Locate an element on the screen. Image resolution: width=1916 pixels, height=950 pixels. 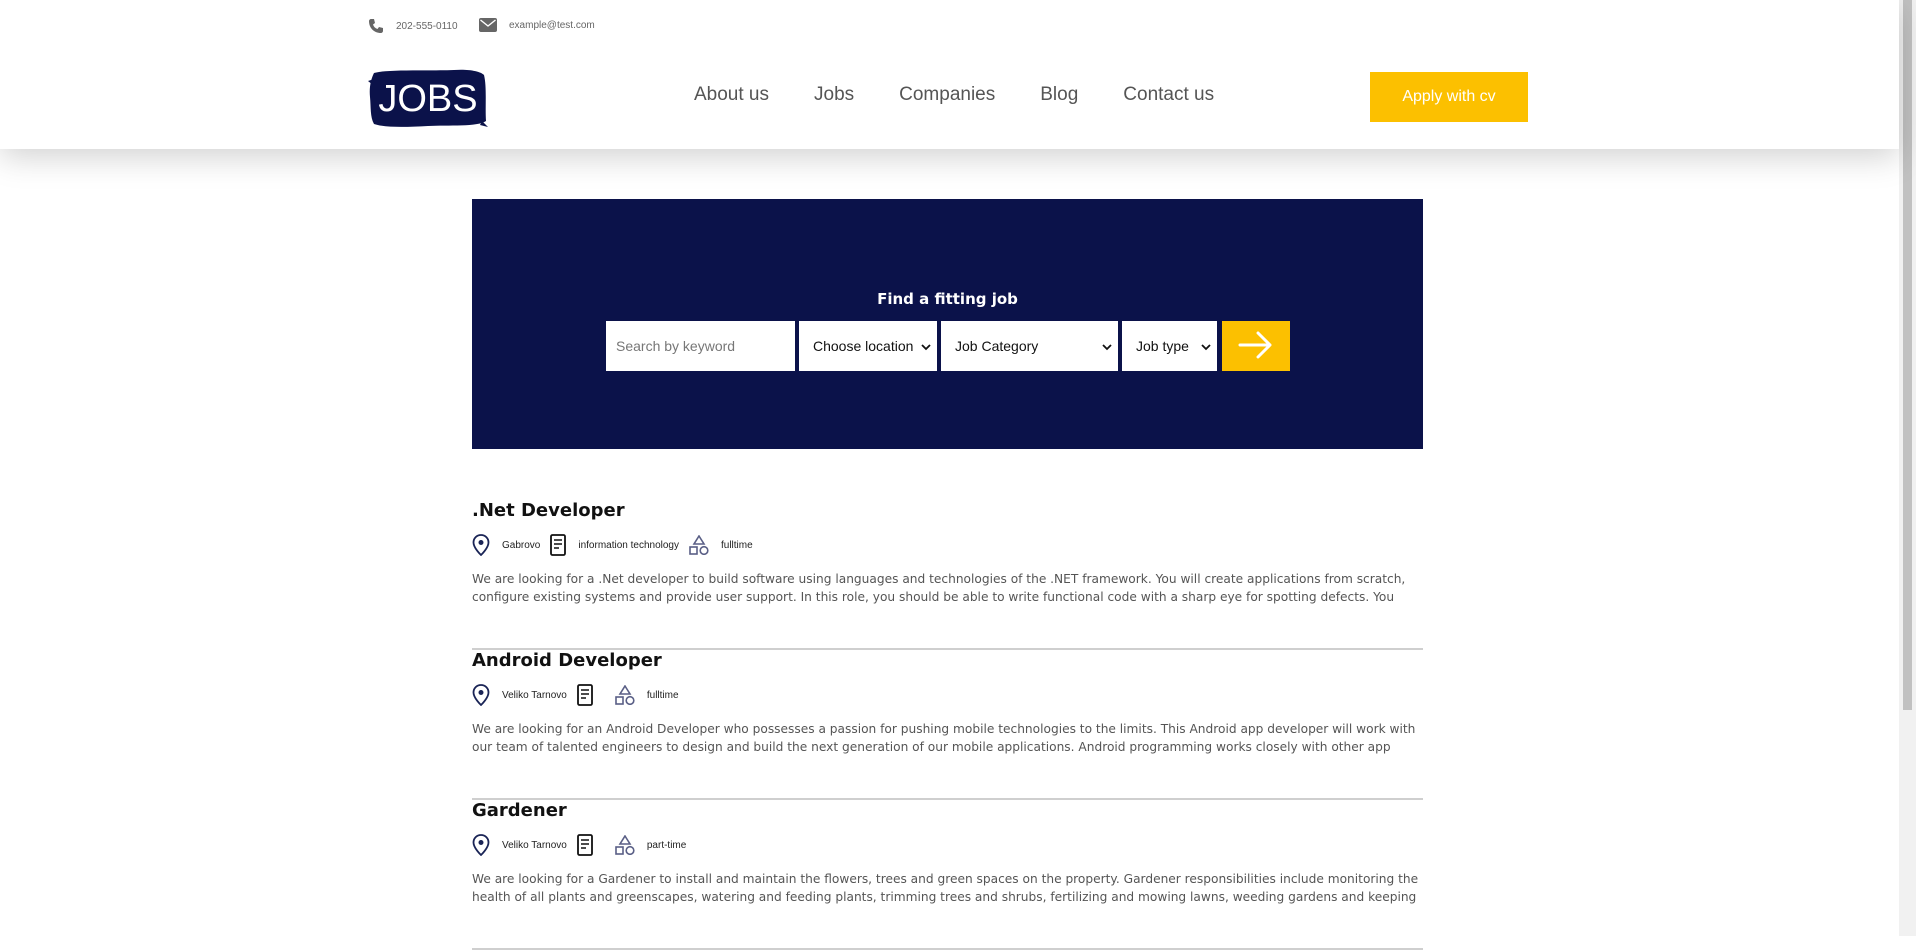
contact-phone: 202-555-0110 is located at coordinates (413, 26).